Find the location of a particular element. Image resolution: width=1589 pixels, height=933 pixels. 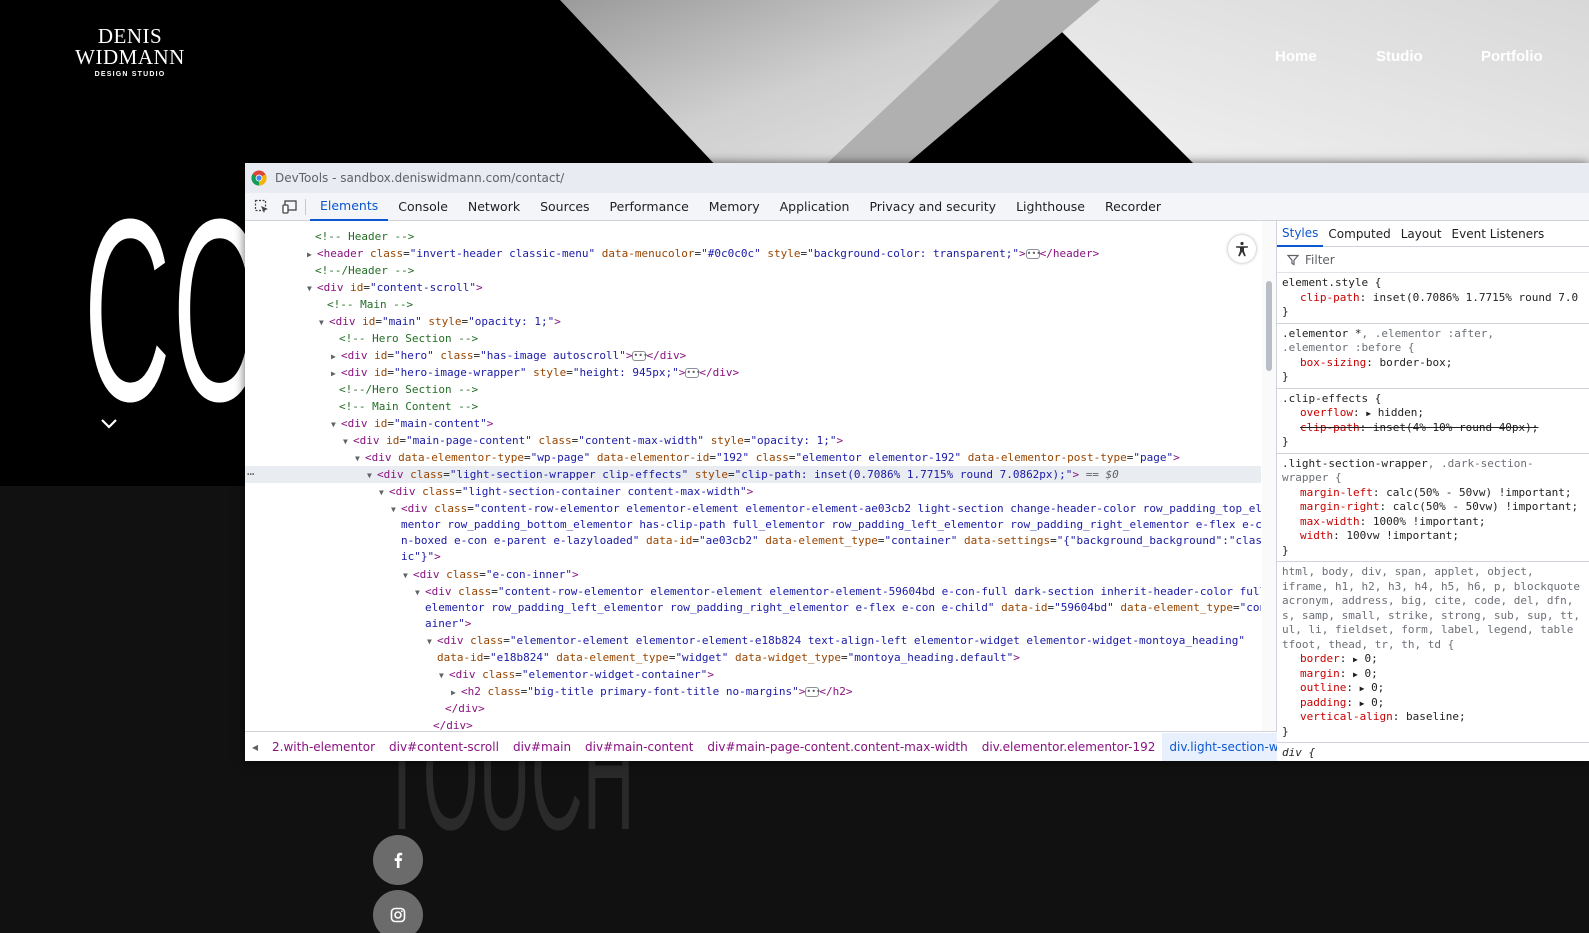

css-declaration-overridden: clip-path: inset(4% 10% round 40px); is located at coordinates (1435, 428).